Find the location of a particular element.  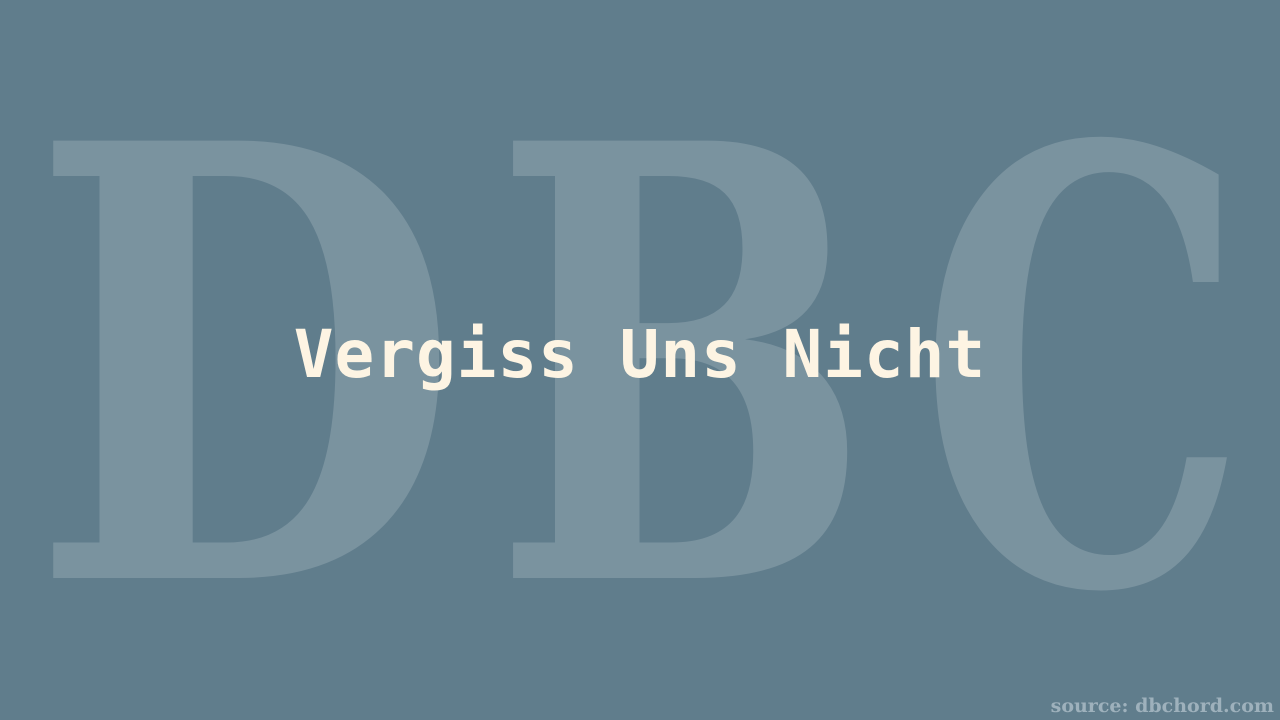

source-credit: source: dbchord.com is located at coordinates (1162, 706).